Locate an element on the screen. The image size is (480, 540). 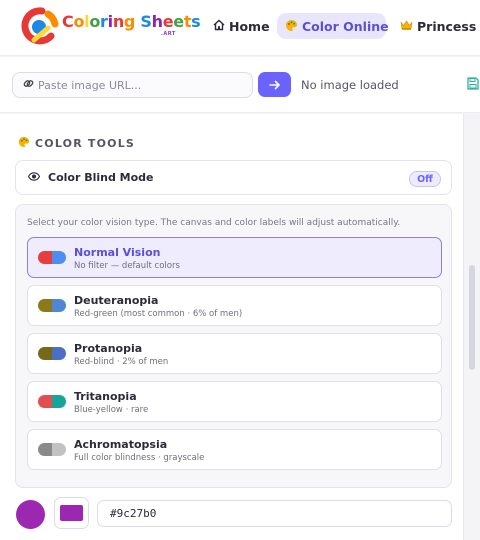
nav-color-online: Color Online is located at coordinates (333, 26).